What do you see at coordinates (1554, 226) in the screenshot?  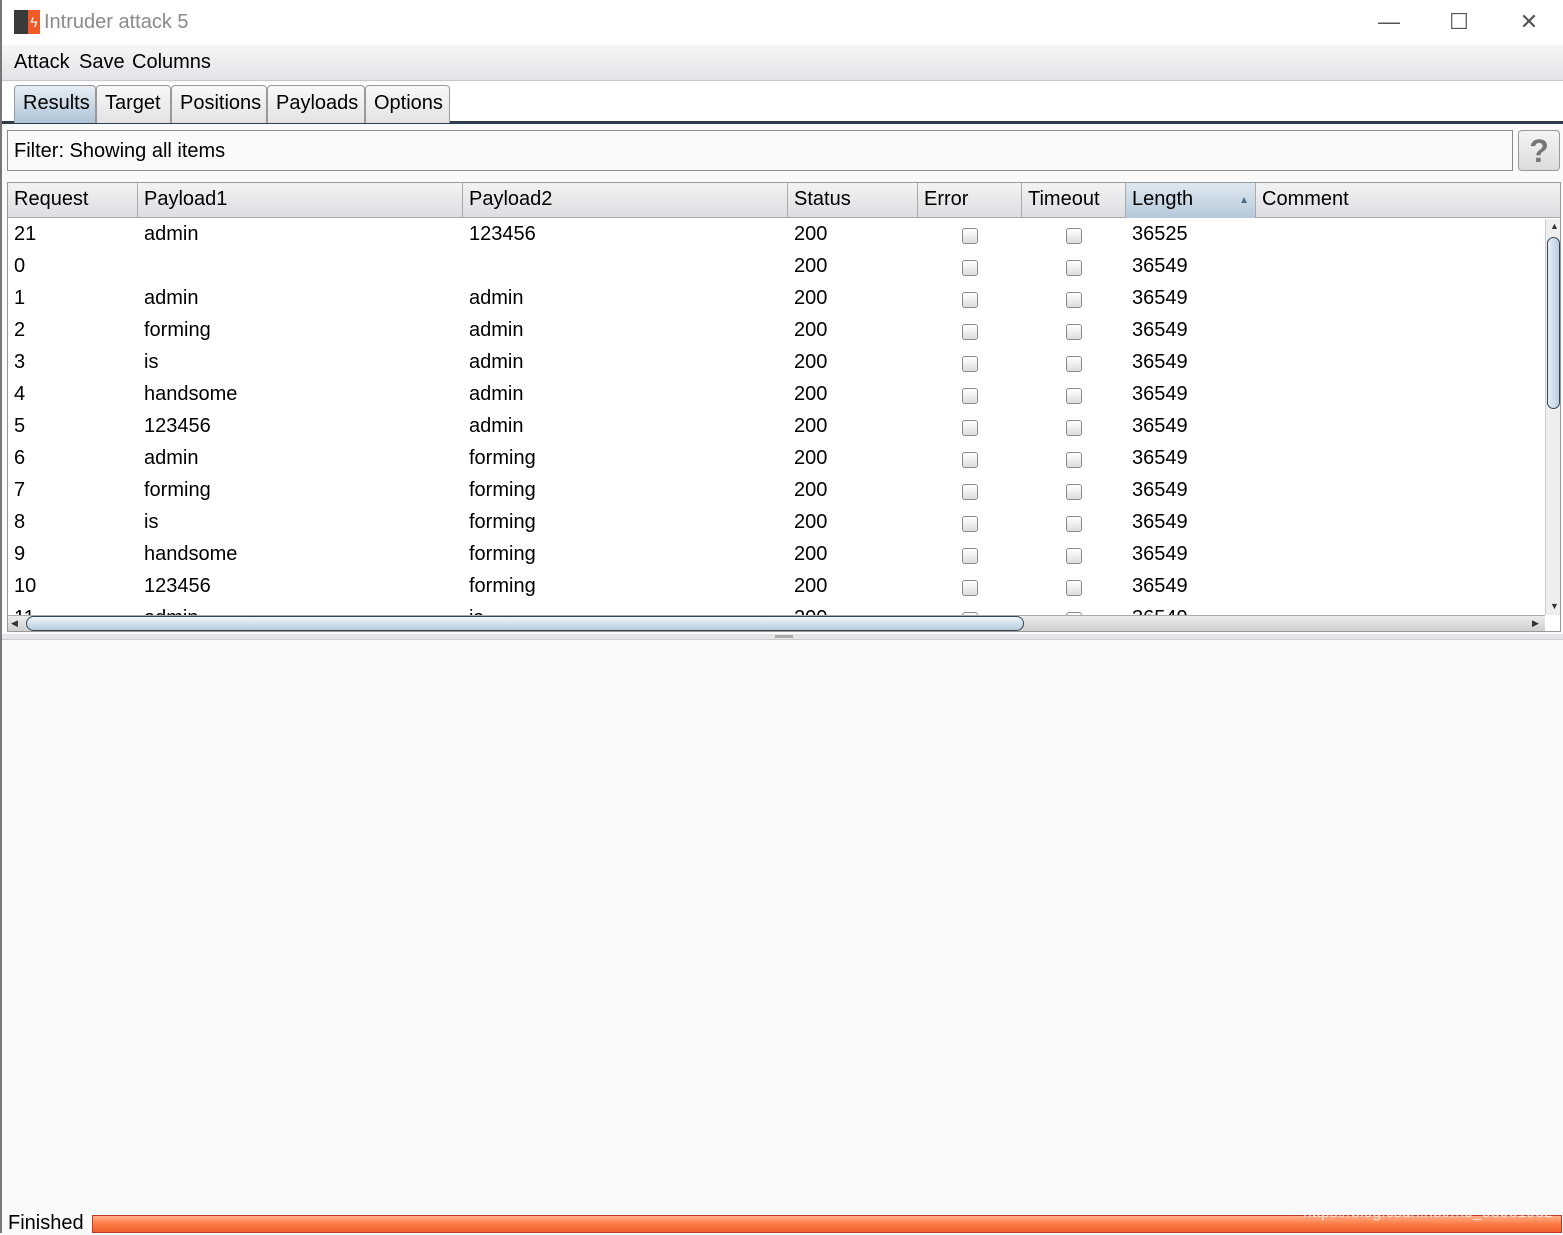 I see `scroll-up-icon: ▲` at bounding box center [1554, 226].